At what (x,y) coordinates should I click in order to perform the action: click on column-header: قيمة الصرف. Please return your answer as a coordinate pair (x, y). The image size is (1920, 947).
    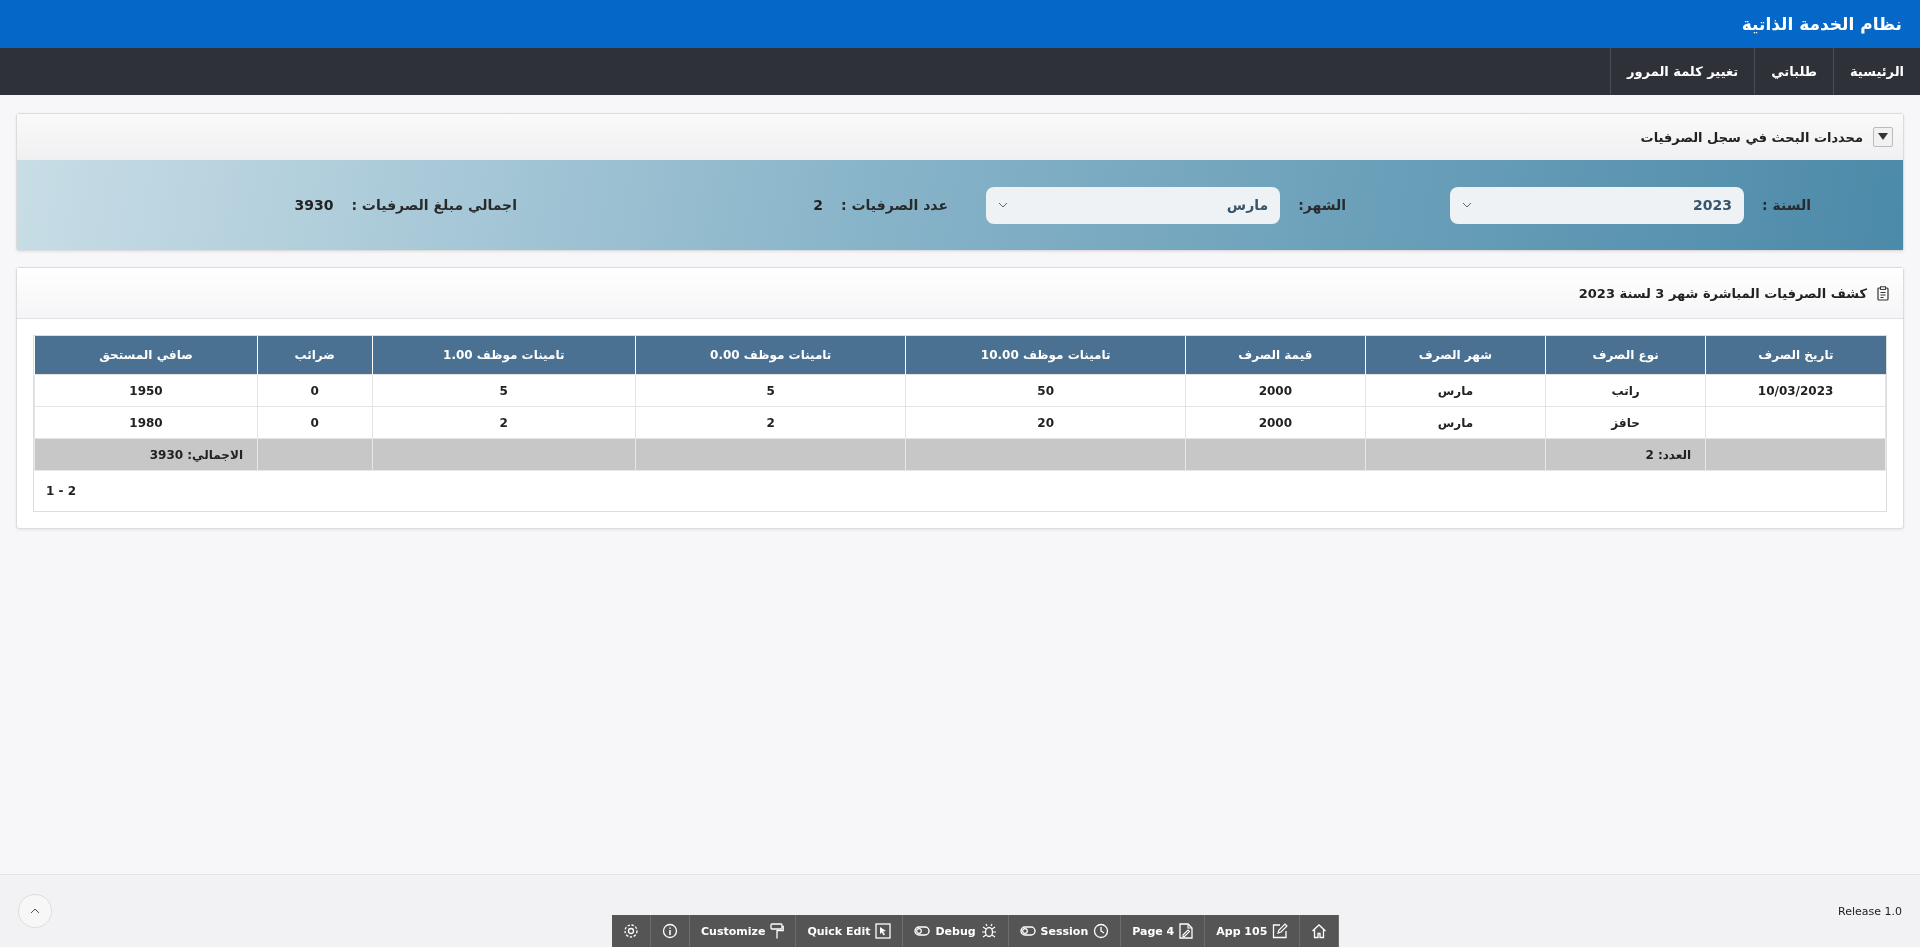
    Looking at the image, I should click on (1275, 355).